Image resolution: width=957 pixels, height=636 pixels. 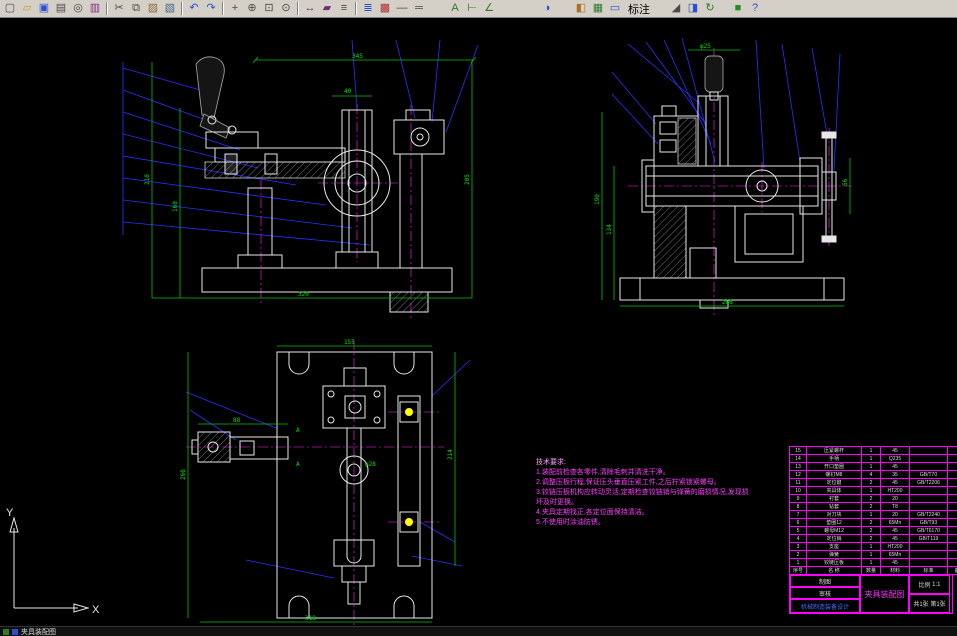 What do you see at coordinates (873, 474) in the screenshot?
I see `parts-list-row: 12 螺钉M8 4 35 GB/T70` at bounding box center [873, 474].